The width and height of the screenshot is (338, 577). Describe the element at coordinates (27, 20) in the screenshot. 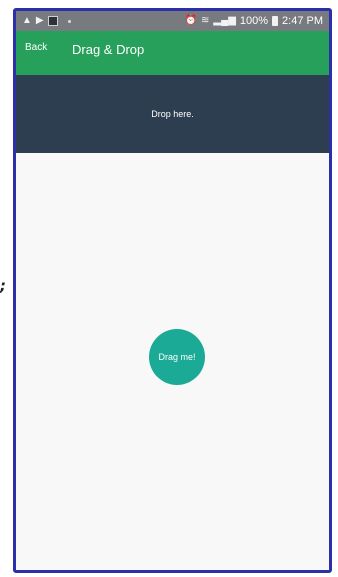

I see `warning-icon: ▲` at that location.